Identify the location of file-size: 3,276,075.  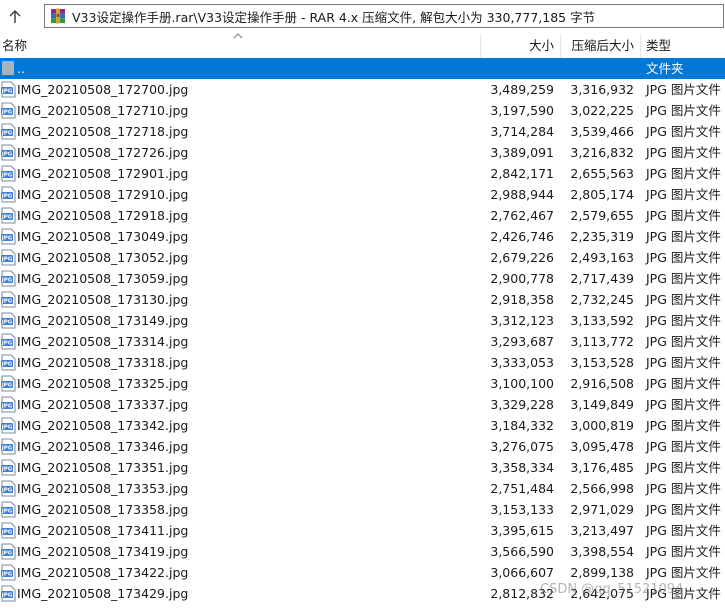
(522, 446).